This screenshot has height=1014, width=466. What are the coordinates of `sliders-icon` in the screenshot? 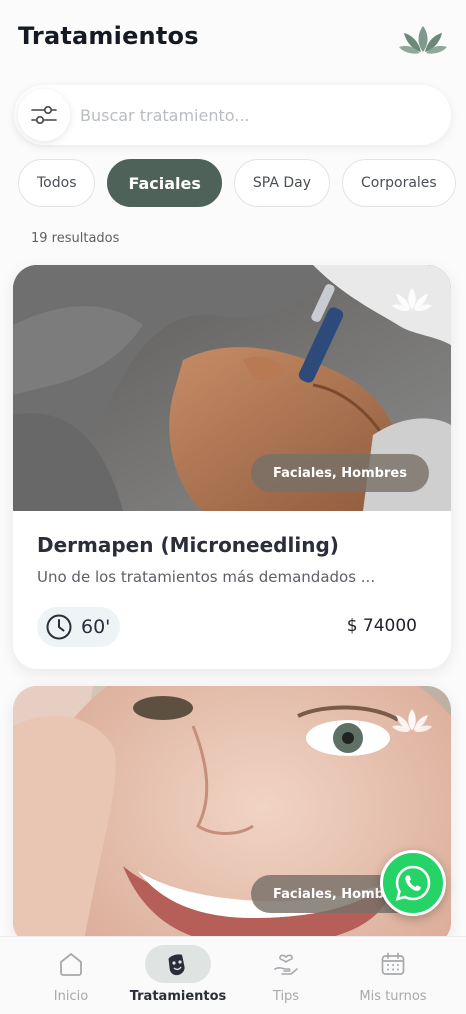 It's located at (44, 115).